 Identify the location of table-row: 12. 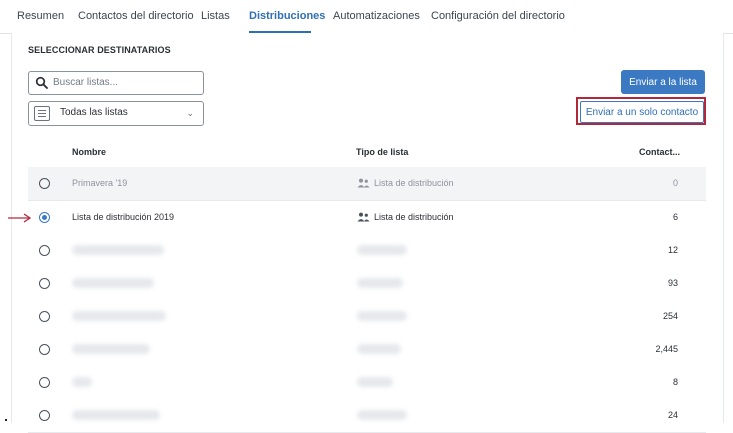
(367, 251).